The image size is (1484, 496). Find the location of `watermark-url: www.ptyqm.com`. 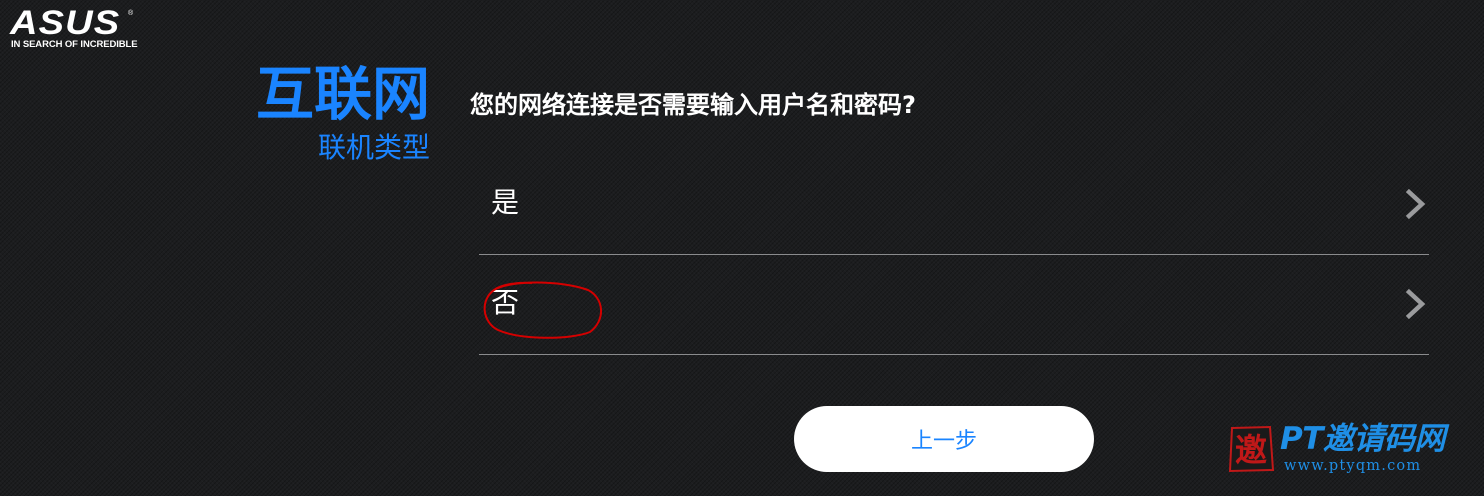

watermark-url: www.ptyqm.com is located at coordinates (1353, 466).